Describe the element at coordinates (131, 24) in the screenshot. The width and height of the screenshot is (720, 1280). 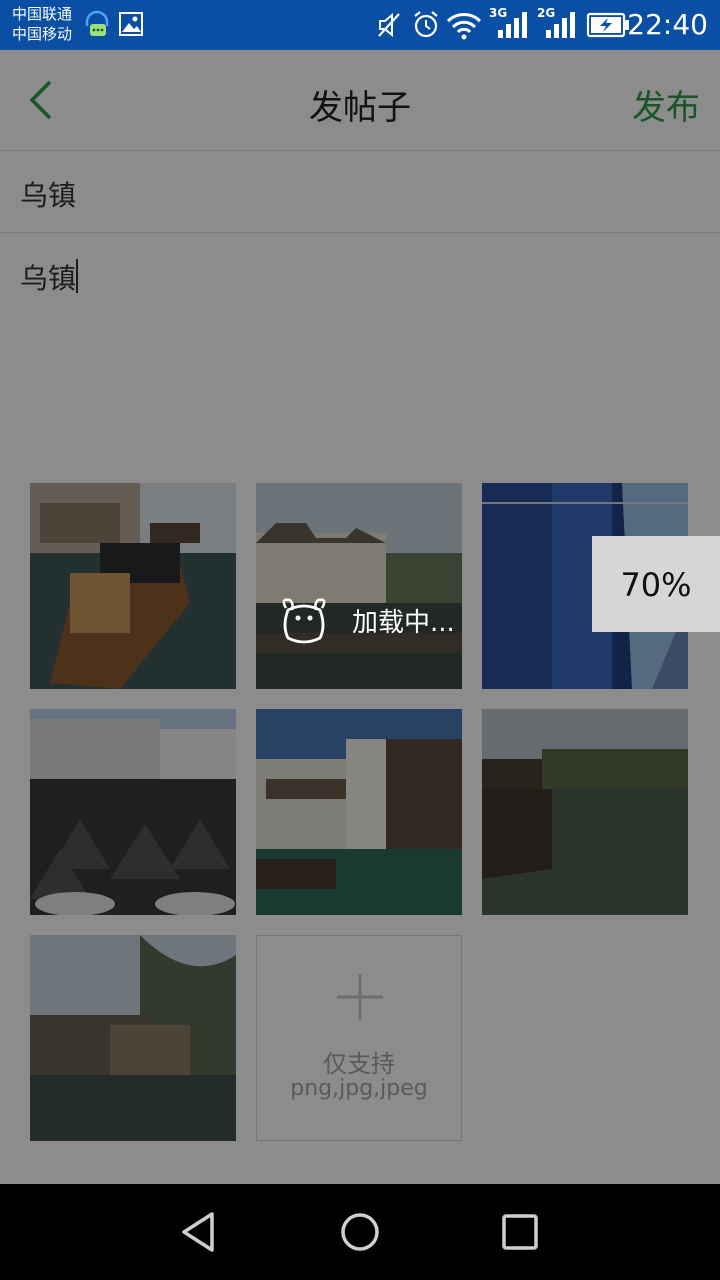
I see `image-icon` at that location.